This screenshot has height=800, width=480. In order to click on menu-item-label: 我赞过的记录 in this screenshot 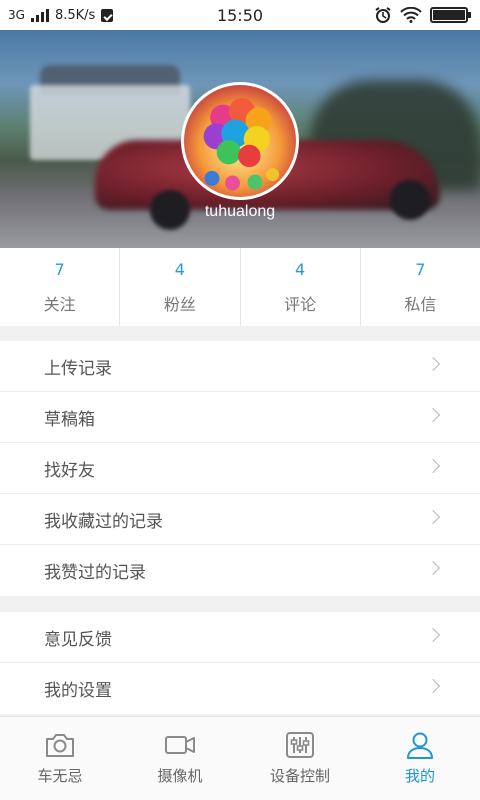, I will do `click(95, 573)`.